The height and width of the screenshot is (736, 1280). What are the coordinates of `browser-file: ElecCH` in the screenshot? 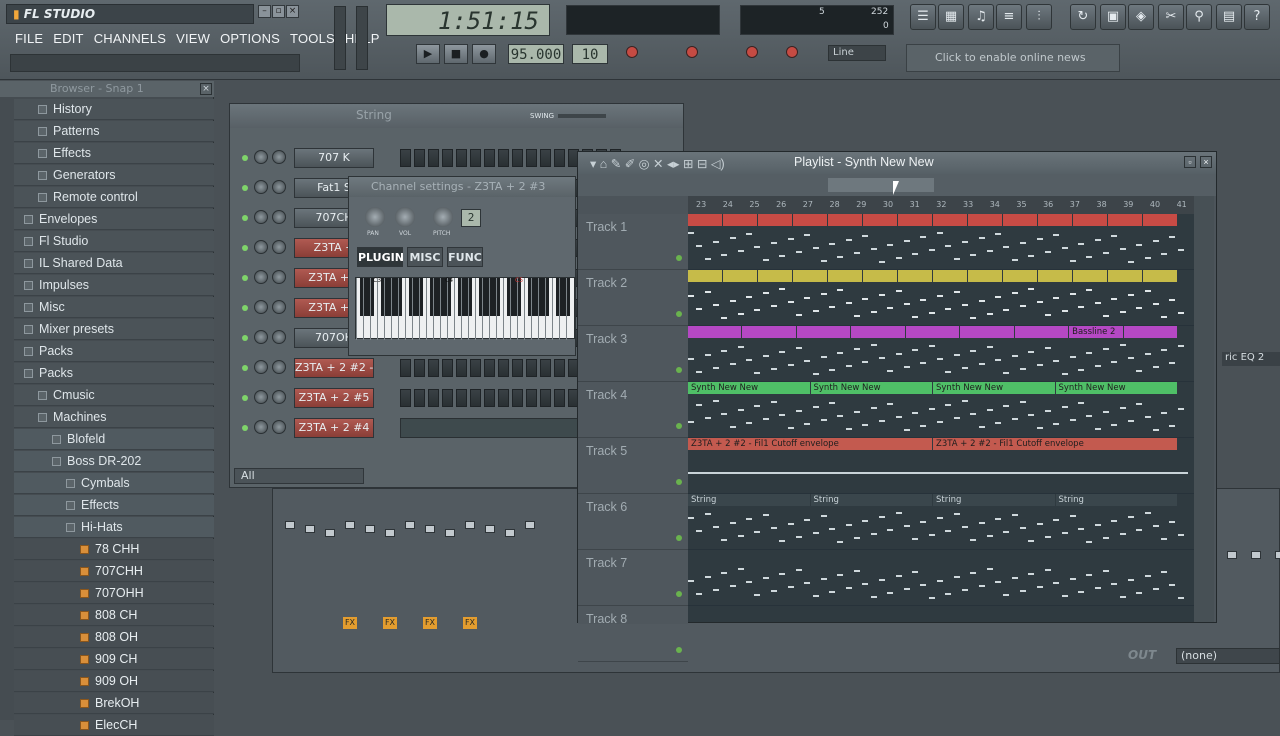 It's located at (114, 725).